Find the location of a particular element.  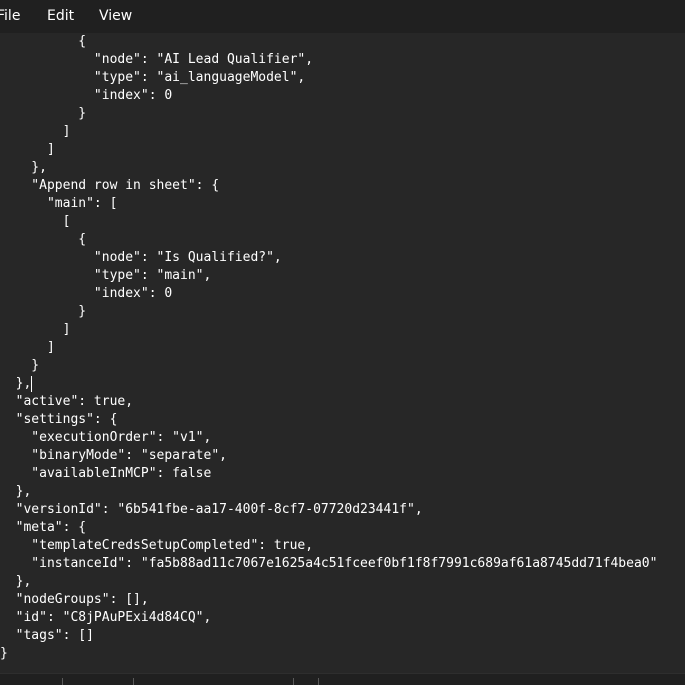

menu-view: View is located at coordinates (115, 16).